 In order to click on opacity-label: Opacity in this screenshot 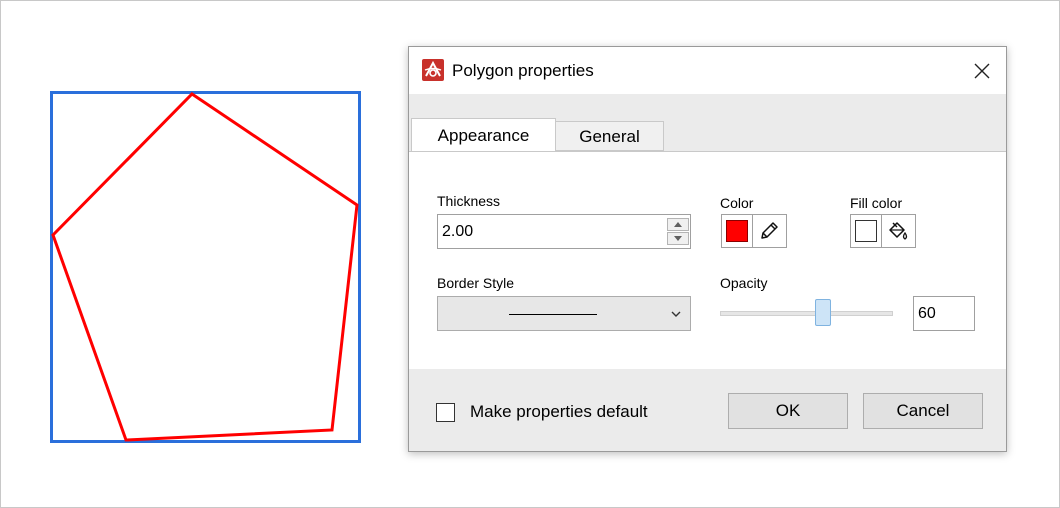, I will do `click(744, 283)`.